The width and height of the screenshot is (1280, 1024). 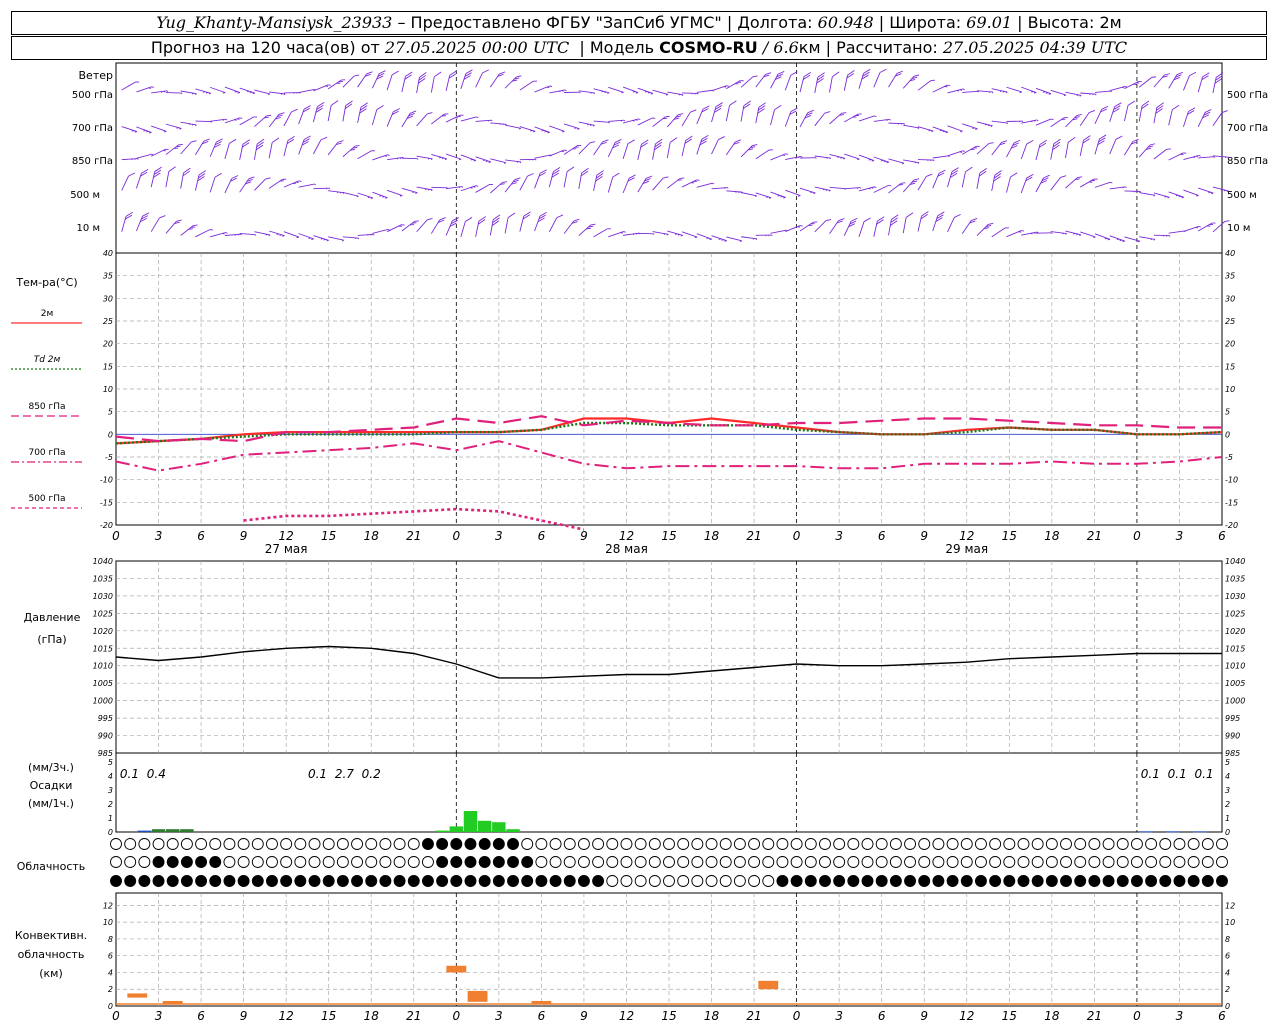 What do you see at coordinates (110, 939) in the screenshot?
I see `conv-ytick: 8` at bounding box center [110, 939].